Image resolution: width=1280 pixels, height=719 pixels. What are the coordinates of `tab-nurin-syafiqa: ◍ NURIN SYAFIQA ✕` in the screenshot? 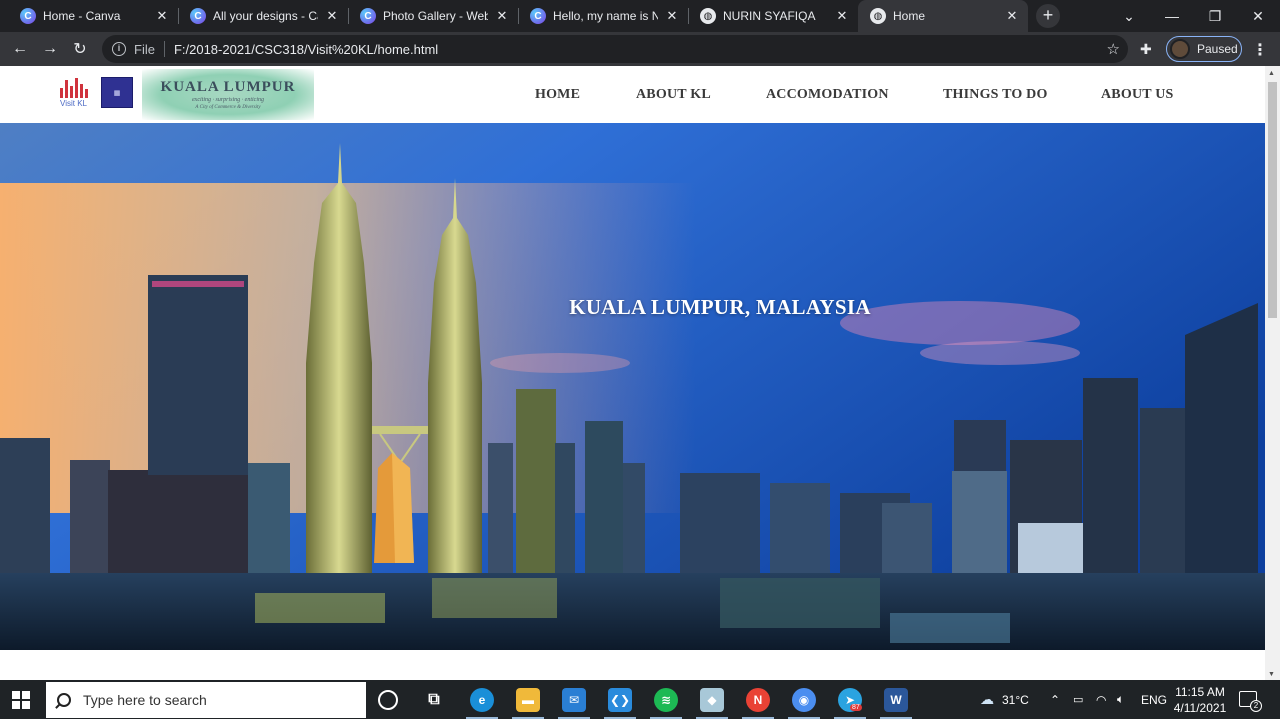 It's located at (773, 16).